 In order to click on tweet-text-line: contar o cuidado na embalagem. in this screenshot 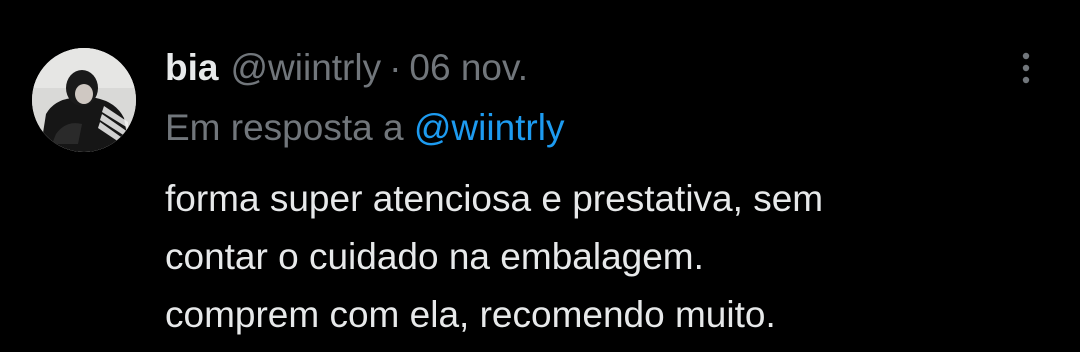, I will do `click(434, 256)`.